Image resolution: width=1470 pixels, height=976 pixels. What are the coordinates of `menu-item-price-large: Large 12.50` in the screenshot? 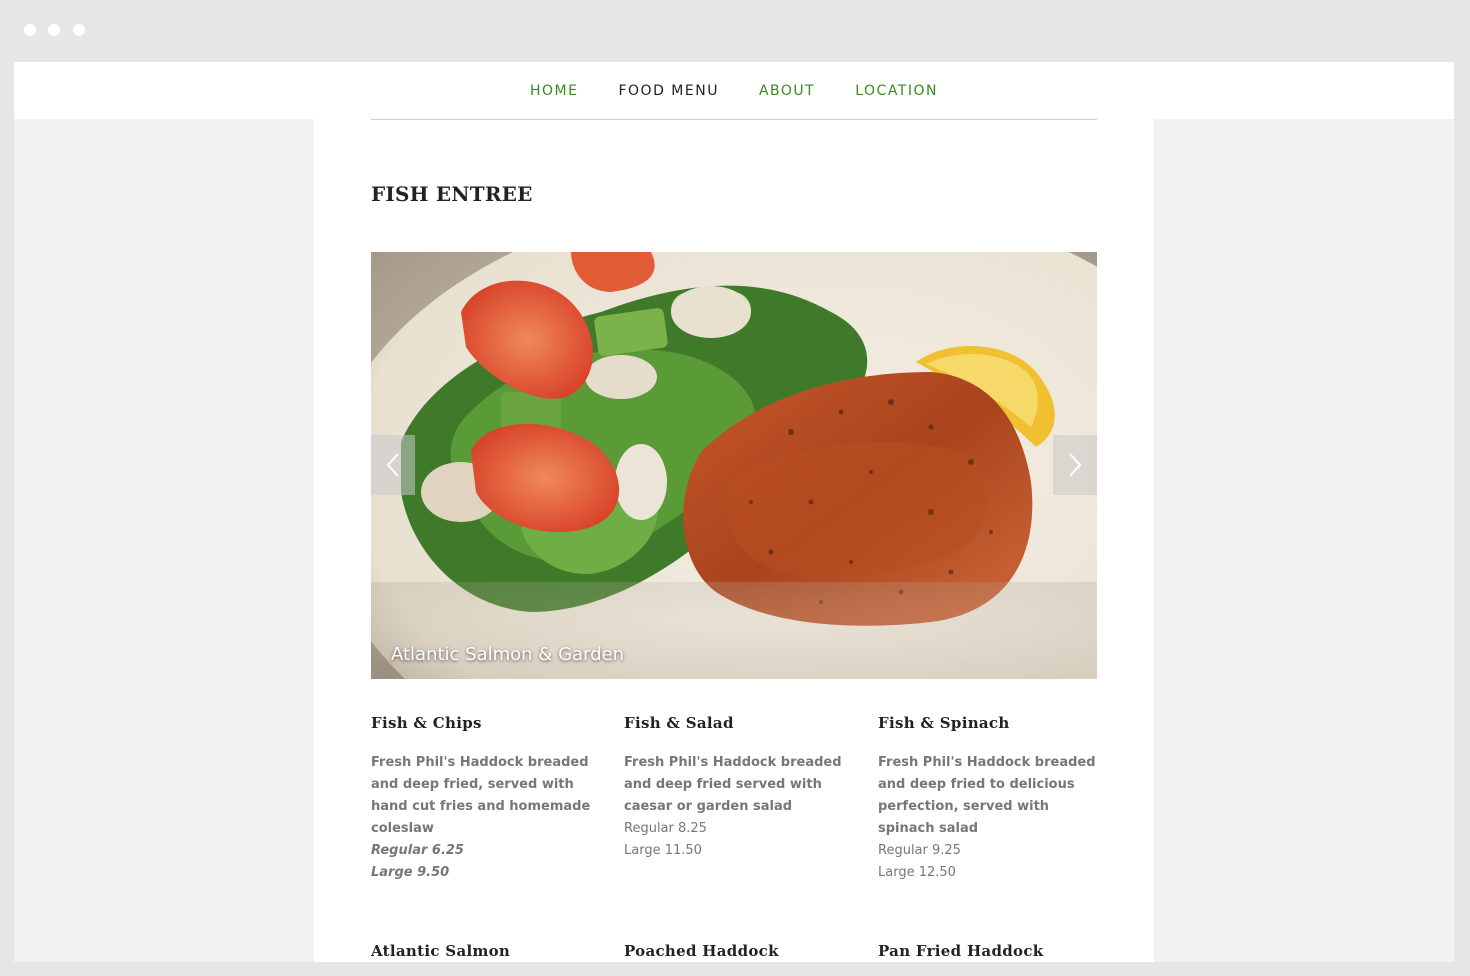 It's located at (917, 872).